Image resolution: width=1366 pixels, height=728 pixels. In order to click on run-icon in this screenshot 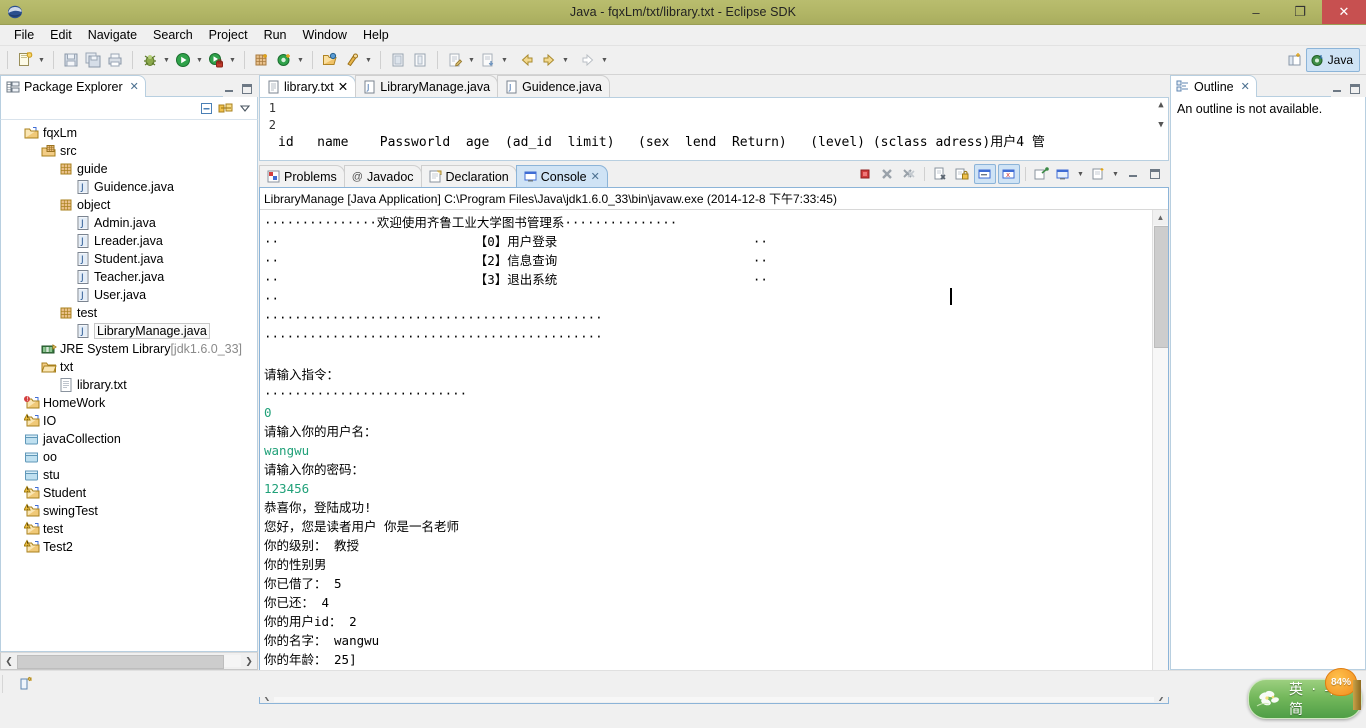, I will do `click(183, 60)`.